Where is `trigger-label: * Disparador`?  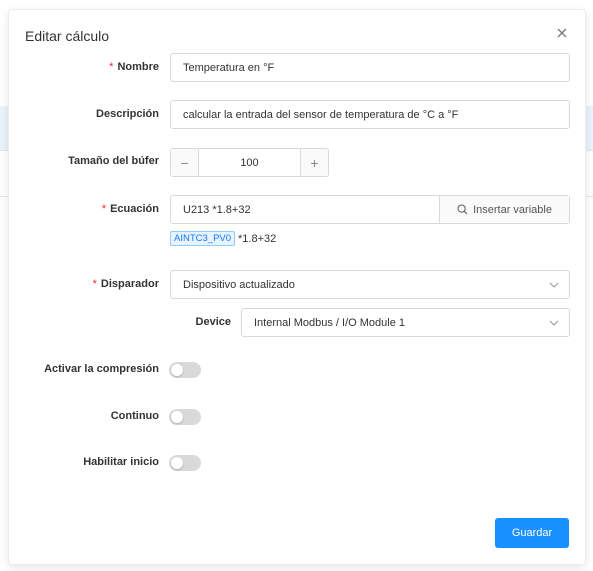
trigger-label: * Disparador is located at coordinates (125, 284).